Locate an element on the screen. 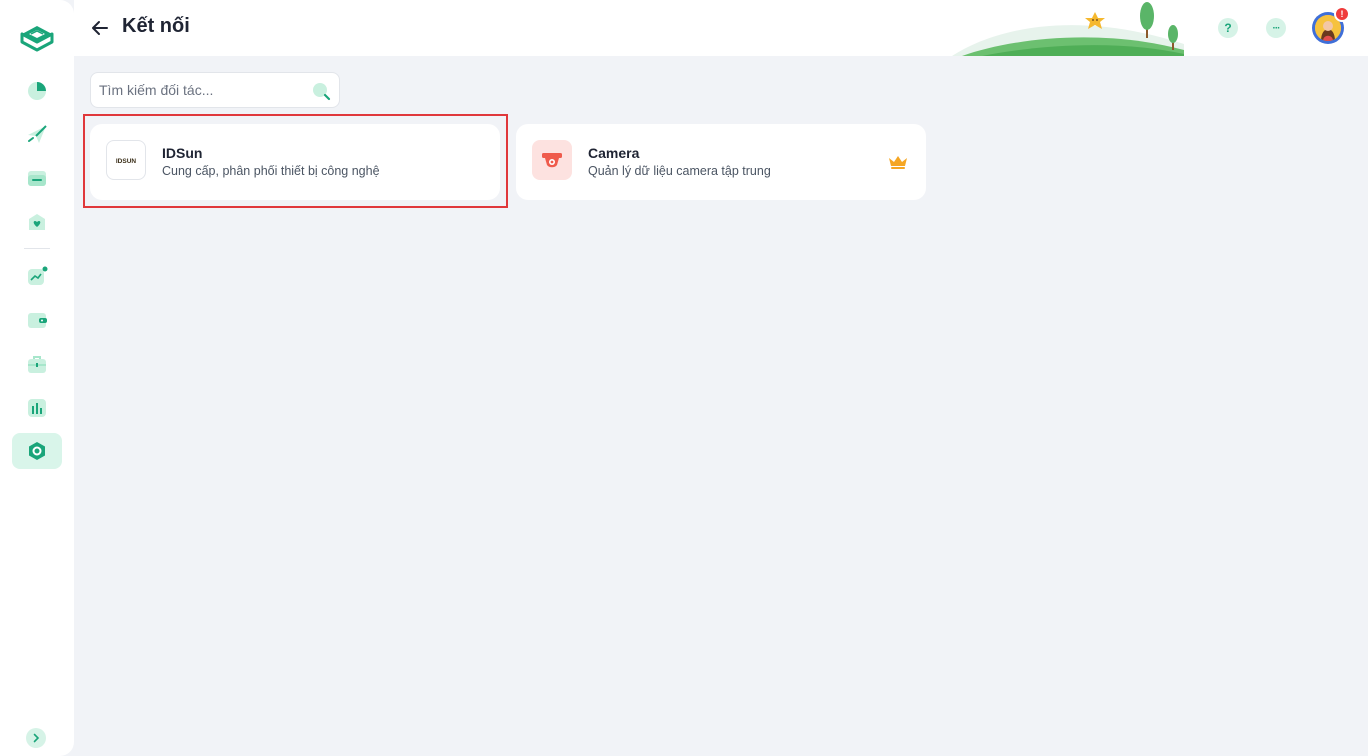 Image resolution: width=1368 pixels, height=756 pixels. app-logo-icon is located at coordinates (37, 39).